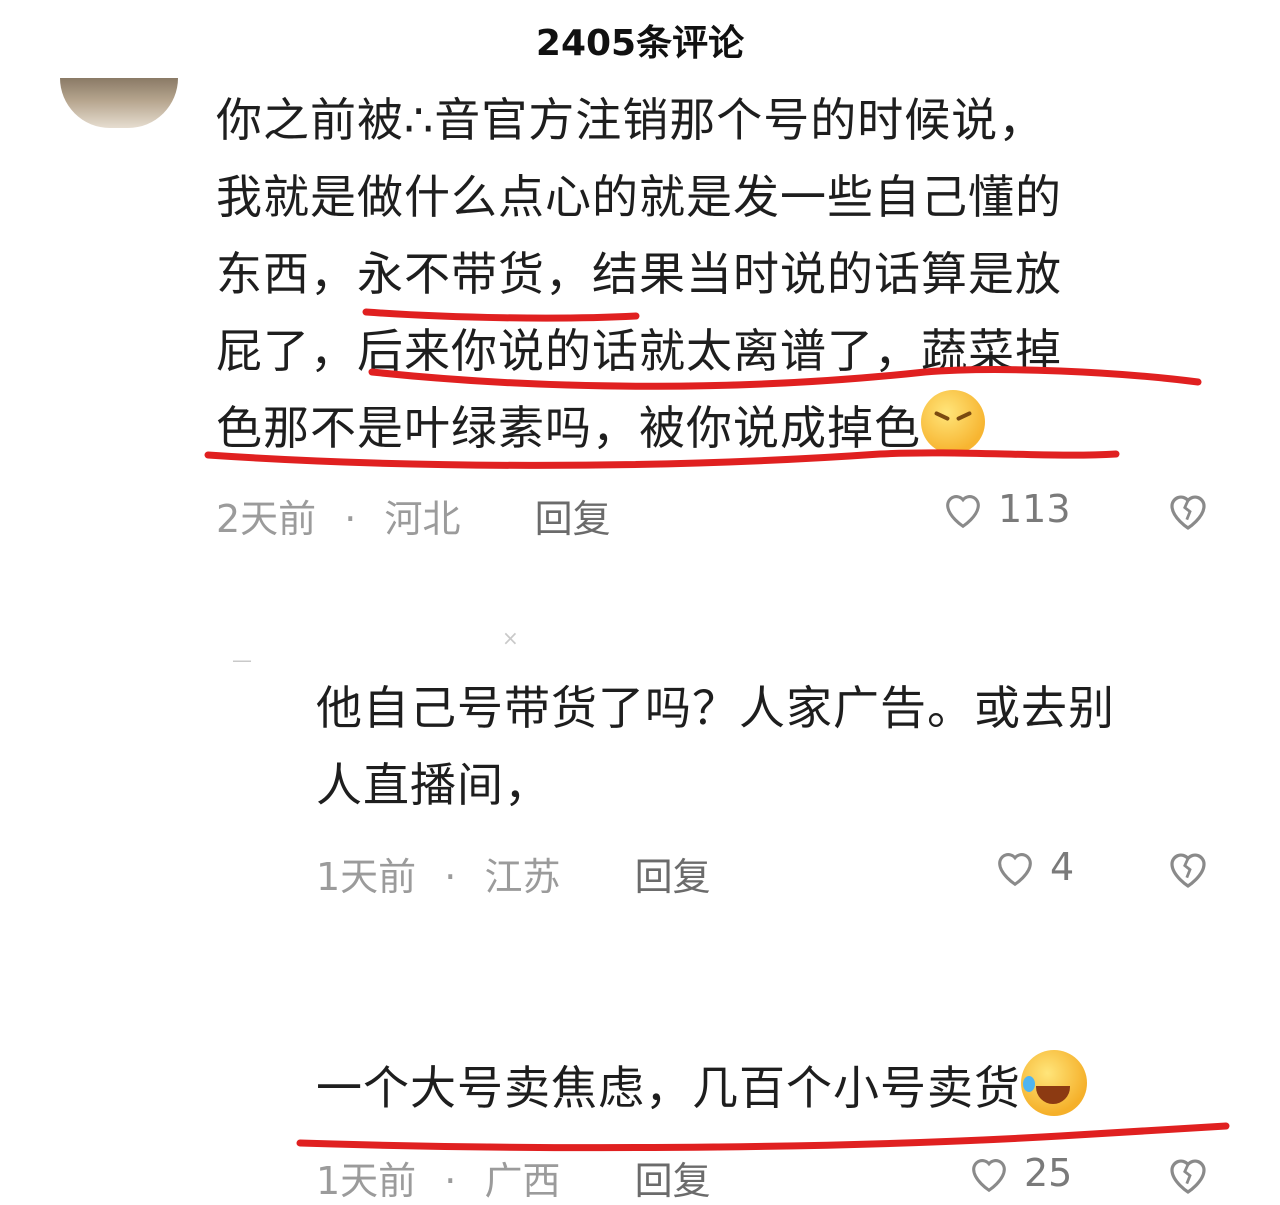 The image size is (1280, 1205). Describe the element at coordinates (522, 877) in the screenshot. I see `comment-location: 江苏` at that location.